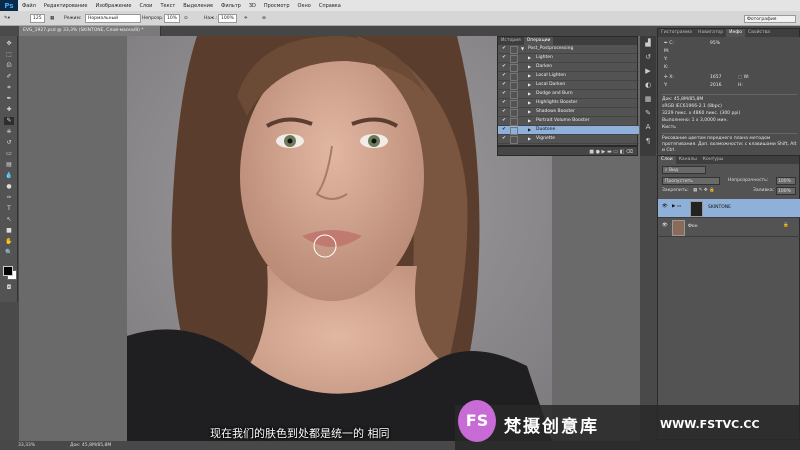  Describe the element at coordinates (688, 160) in the screenshot. I see `tab-channels: Каналы` at that location.